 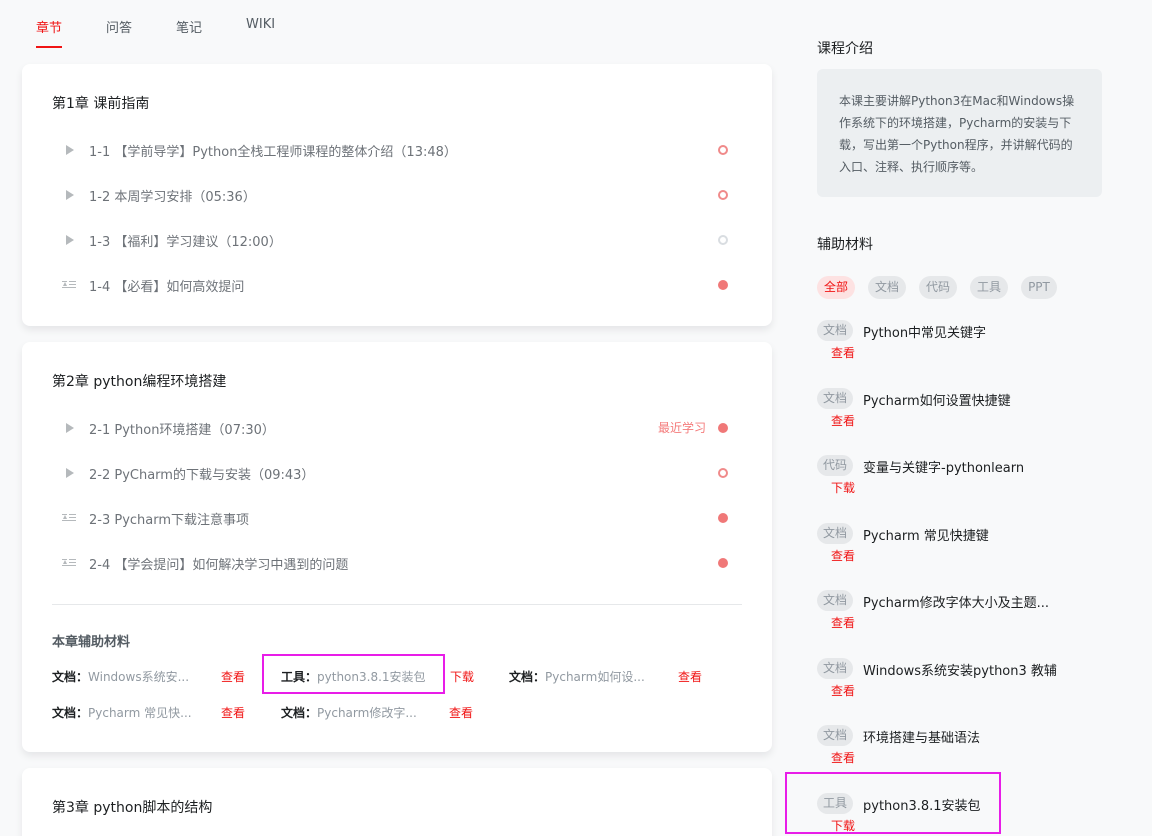 I want to click on resource-name: Pycharm 常见快捷键, so click(x=926, y=536).